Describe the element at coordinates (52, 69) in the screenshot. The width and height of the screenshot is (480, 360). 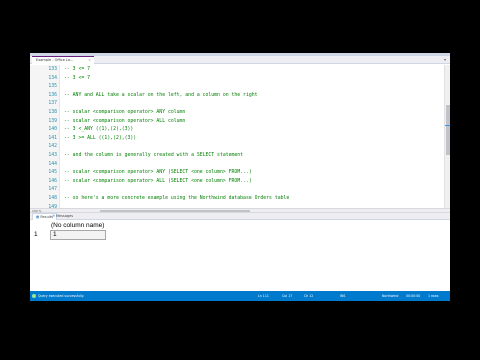
I see `line-number: 133` at that location.